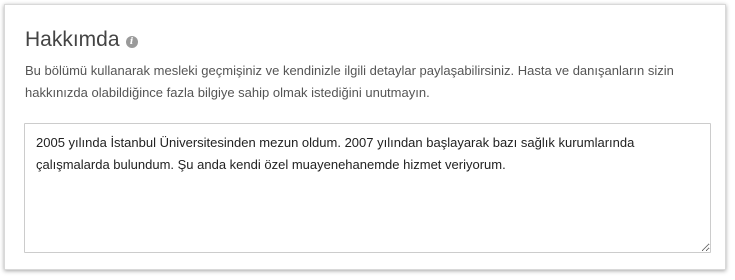  What do you see at coordinates (131, 41) in the screenshot?
I see `info-icon` at bounding box center [131, 41].